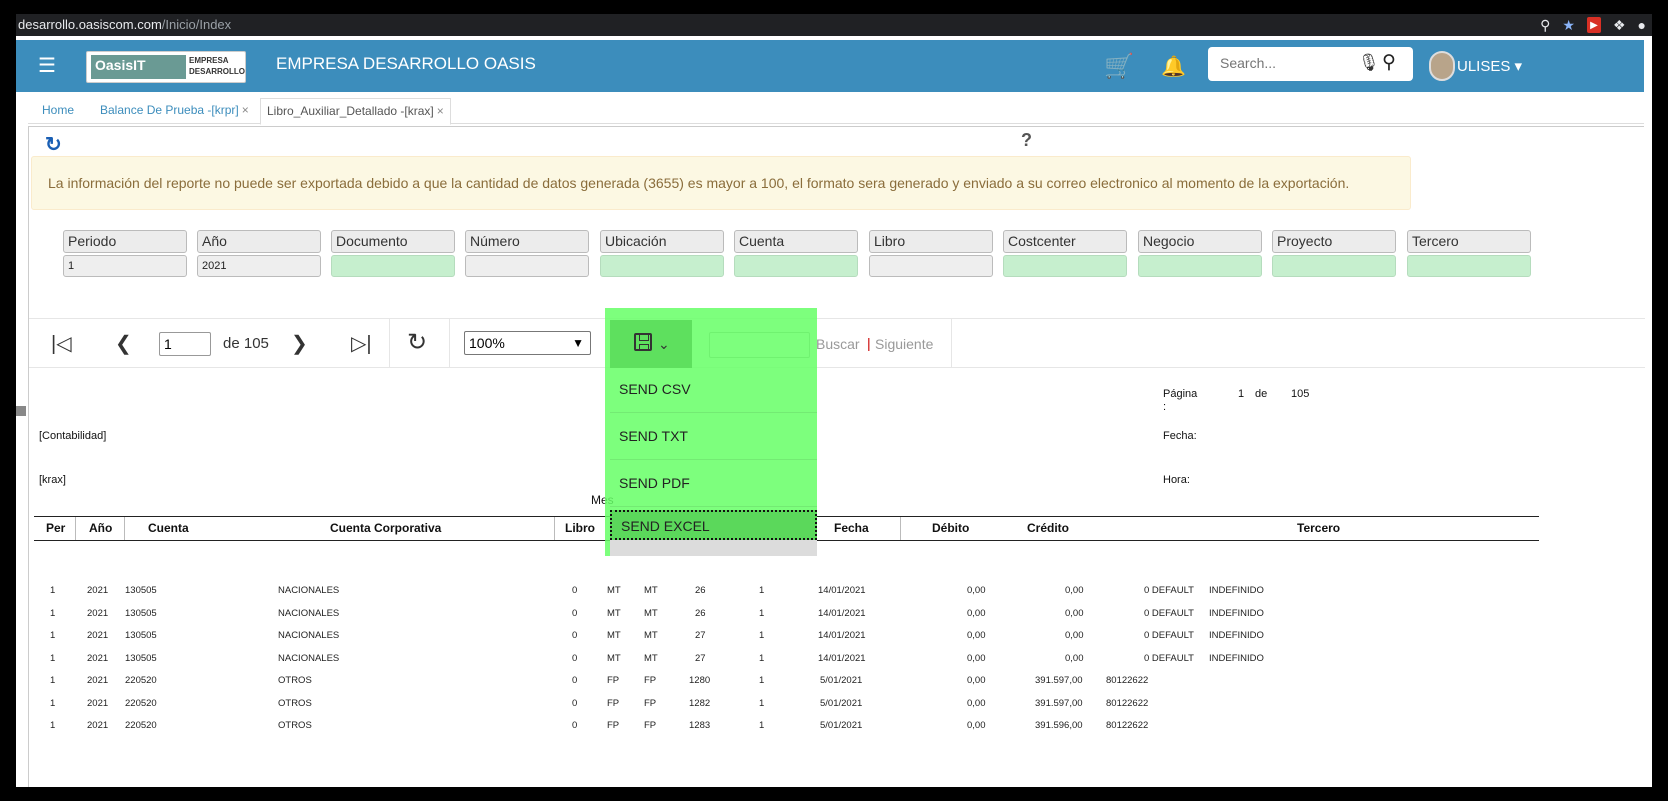 Image resolution: width=1668 pixels, height=801 pixels. What do you see at coordinates (1568, 25) in the screenshot?
I see `bookmark-star-icon: ★` at bounding box center [1568, 25].